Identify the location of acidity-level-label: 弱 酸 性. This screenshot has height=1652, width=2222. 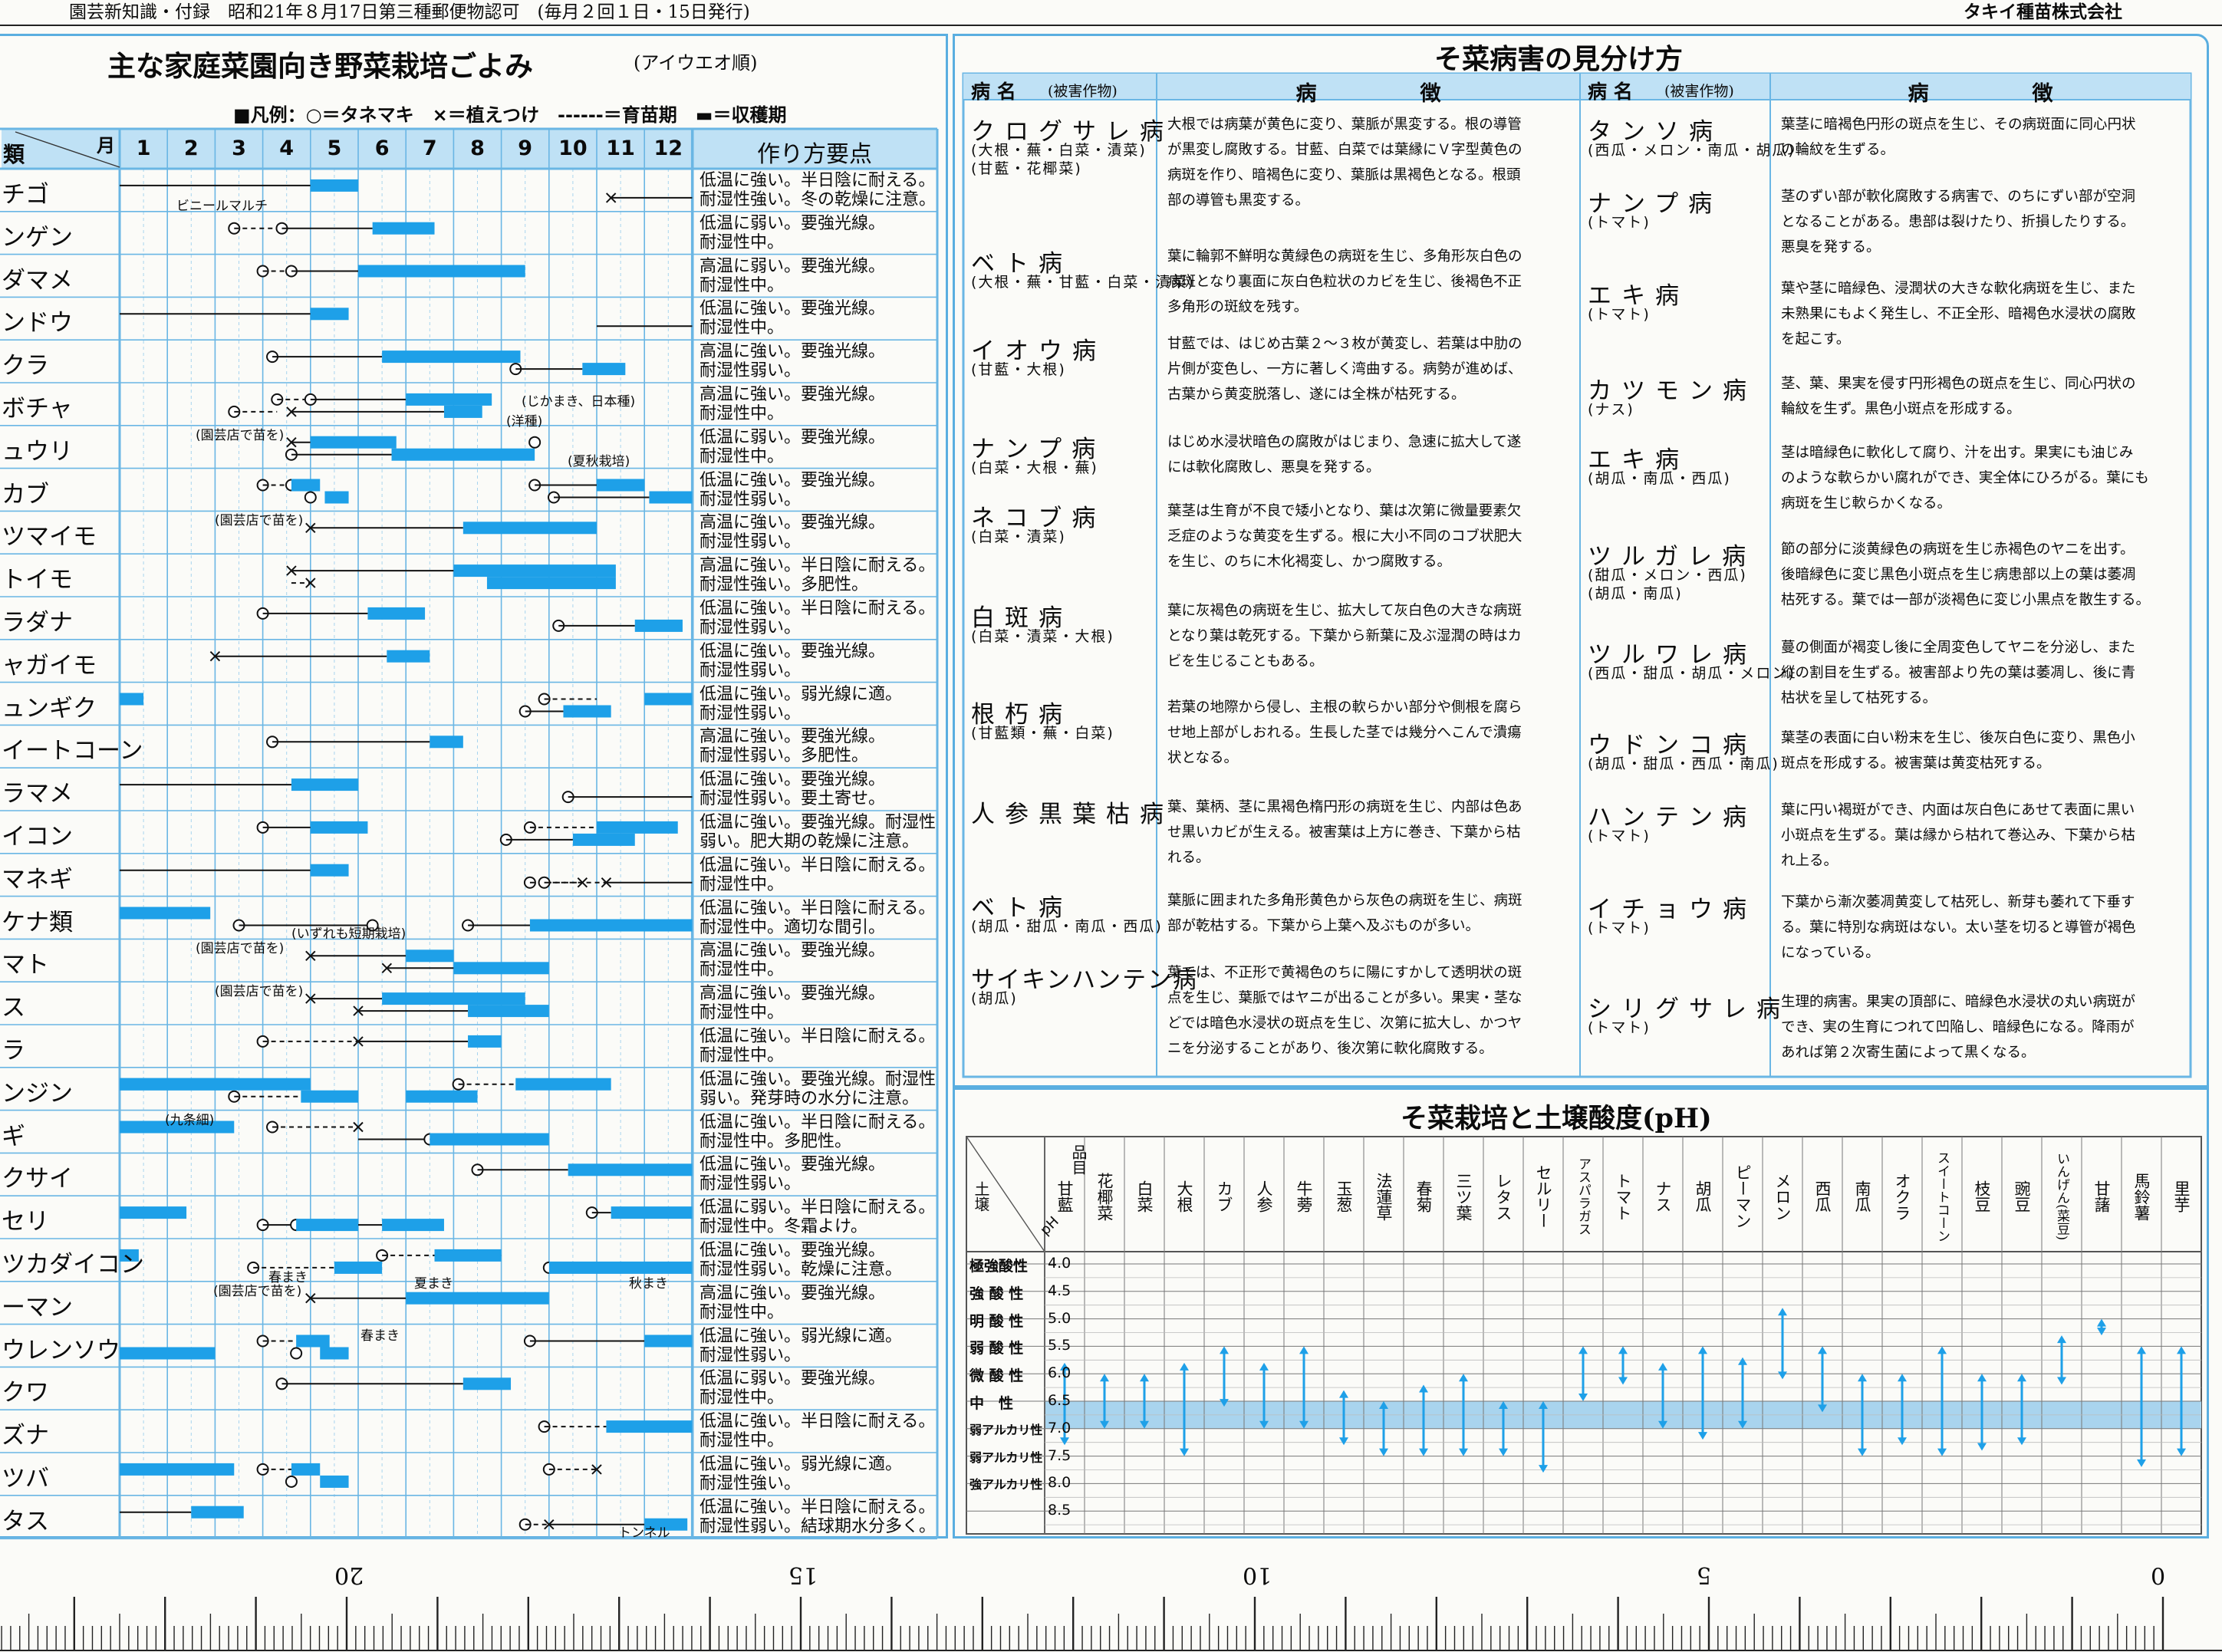
(996, 1348).